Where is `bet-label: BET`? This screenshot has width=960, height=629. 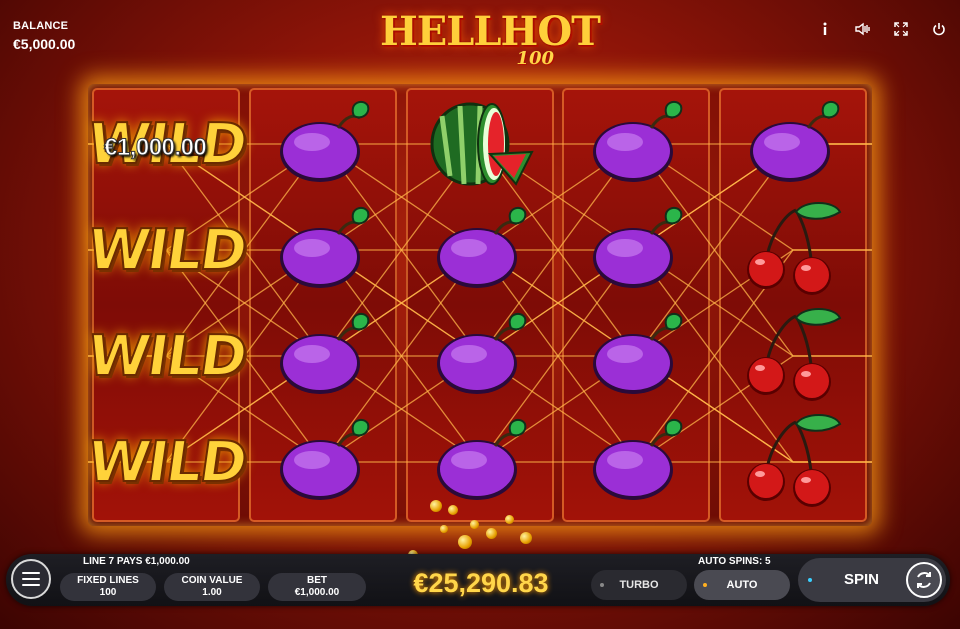
bet-label: BET is located at coordinates (317, 580).